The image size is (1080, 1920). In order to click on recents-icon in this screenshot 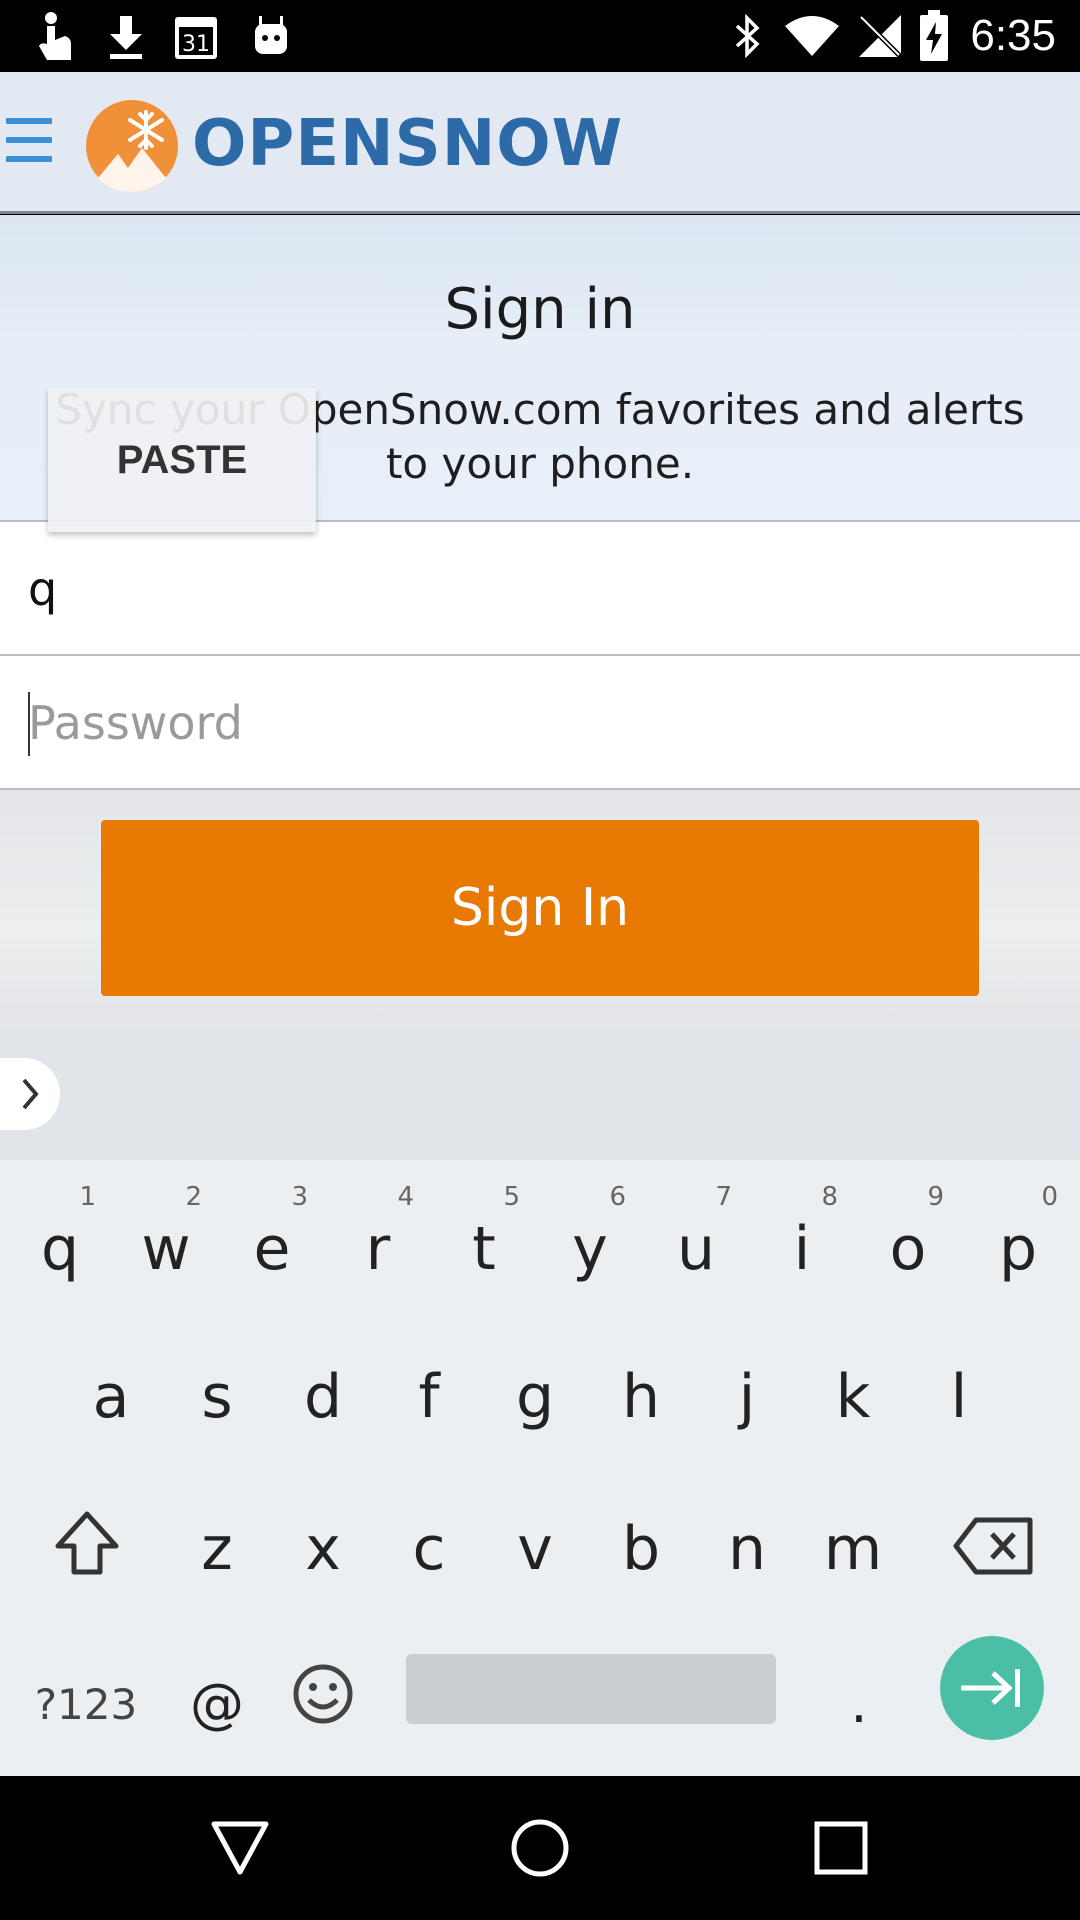, I will do `click(841, 1848)`.